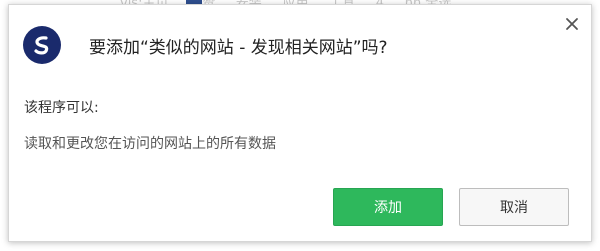  I want to click on dialog-title: 要添加“类似的网站 - 发现相关网站”吗?, so click(238, 47).